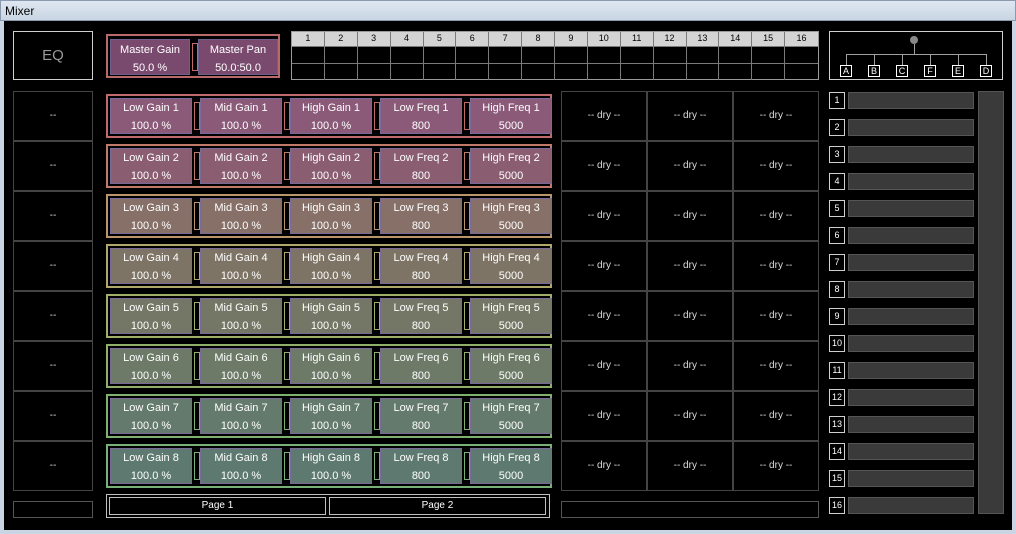 The image size is (1016, 534). I want to click on master-pan-knob: Master Pan 50.0:50.0, so click(238, 57).